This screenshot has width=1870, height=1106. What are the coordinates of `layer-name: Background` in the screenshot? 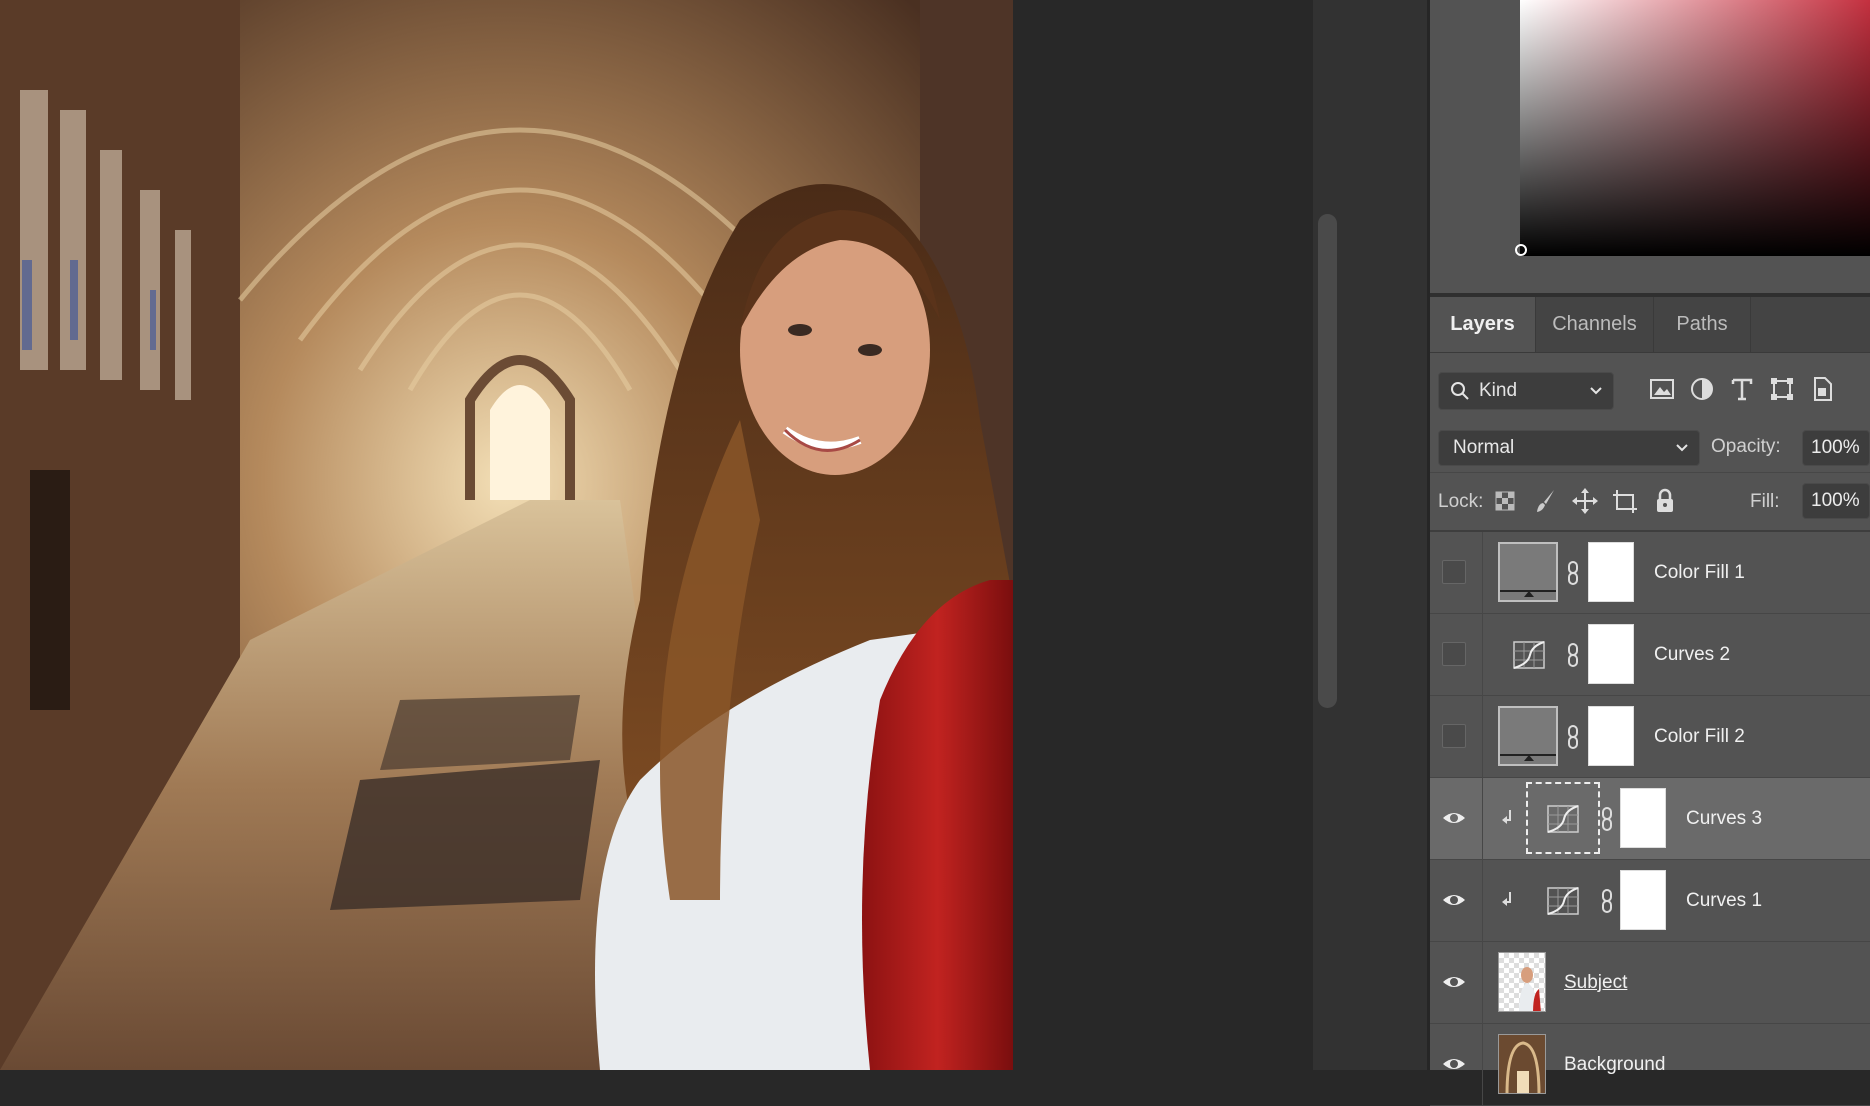 It's located at (1614, 1065).